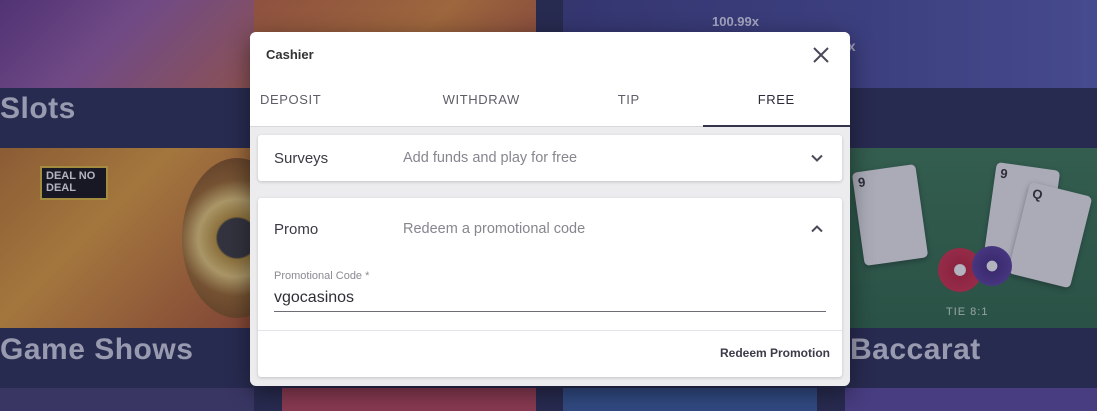  I want to click on close-icon, so click(821, 55).